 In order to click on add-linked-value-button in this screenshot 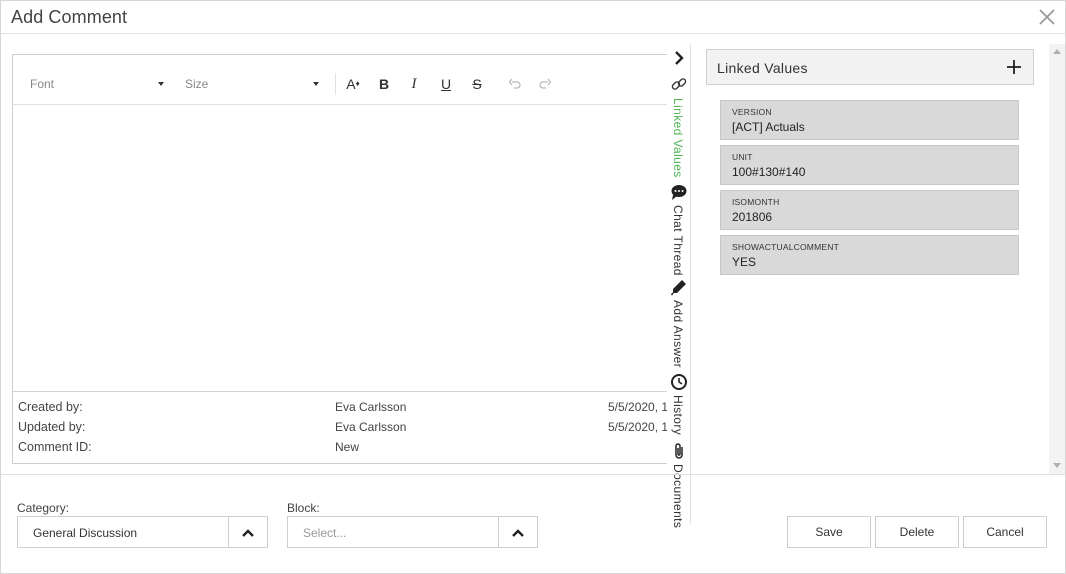, I will do `click(1014, 67)`.